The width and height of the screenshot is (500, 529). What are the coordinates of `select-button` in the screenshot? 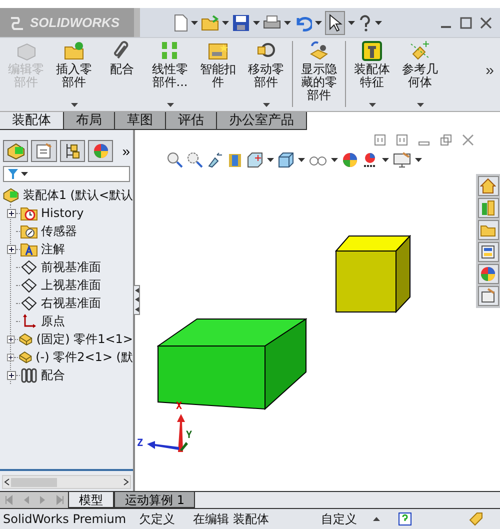 It's located at (335, 22).